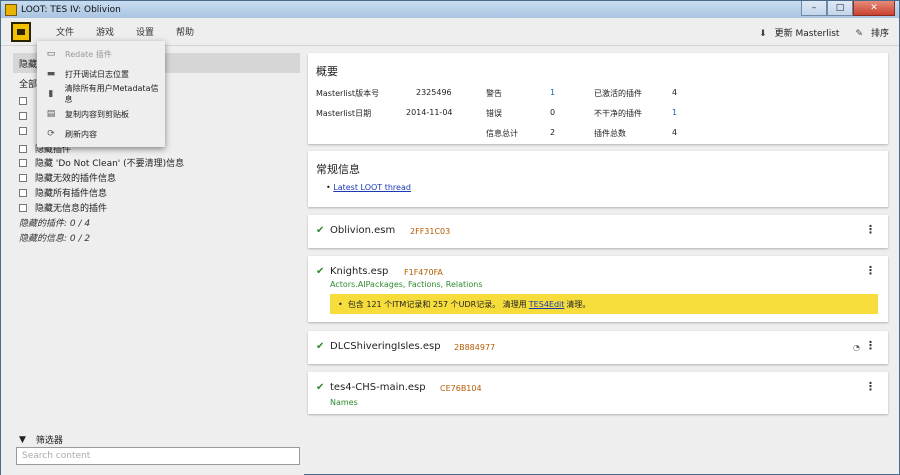 The width and height of the screenshot is (900, 475). What do you see at coordinates (494, 93) in the screenshot?
I see `warnings-label: 警告` at bounding box center [494, 93].